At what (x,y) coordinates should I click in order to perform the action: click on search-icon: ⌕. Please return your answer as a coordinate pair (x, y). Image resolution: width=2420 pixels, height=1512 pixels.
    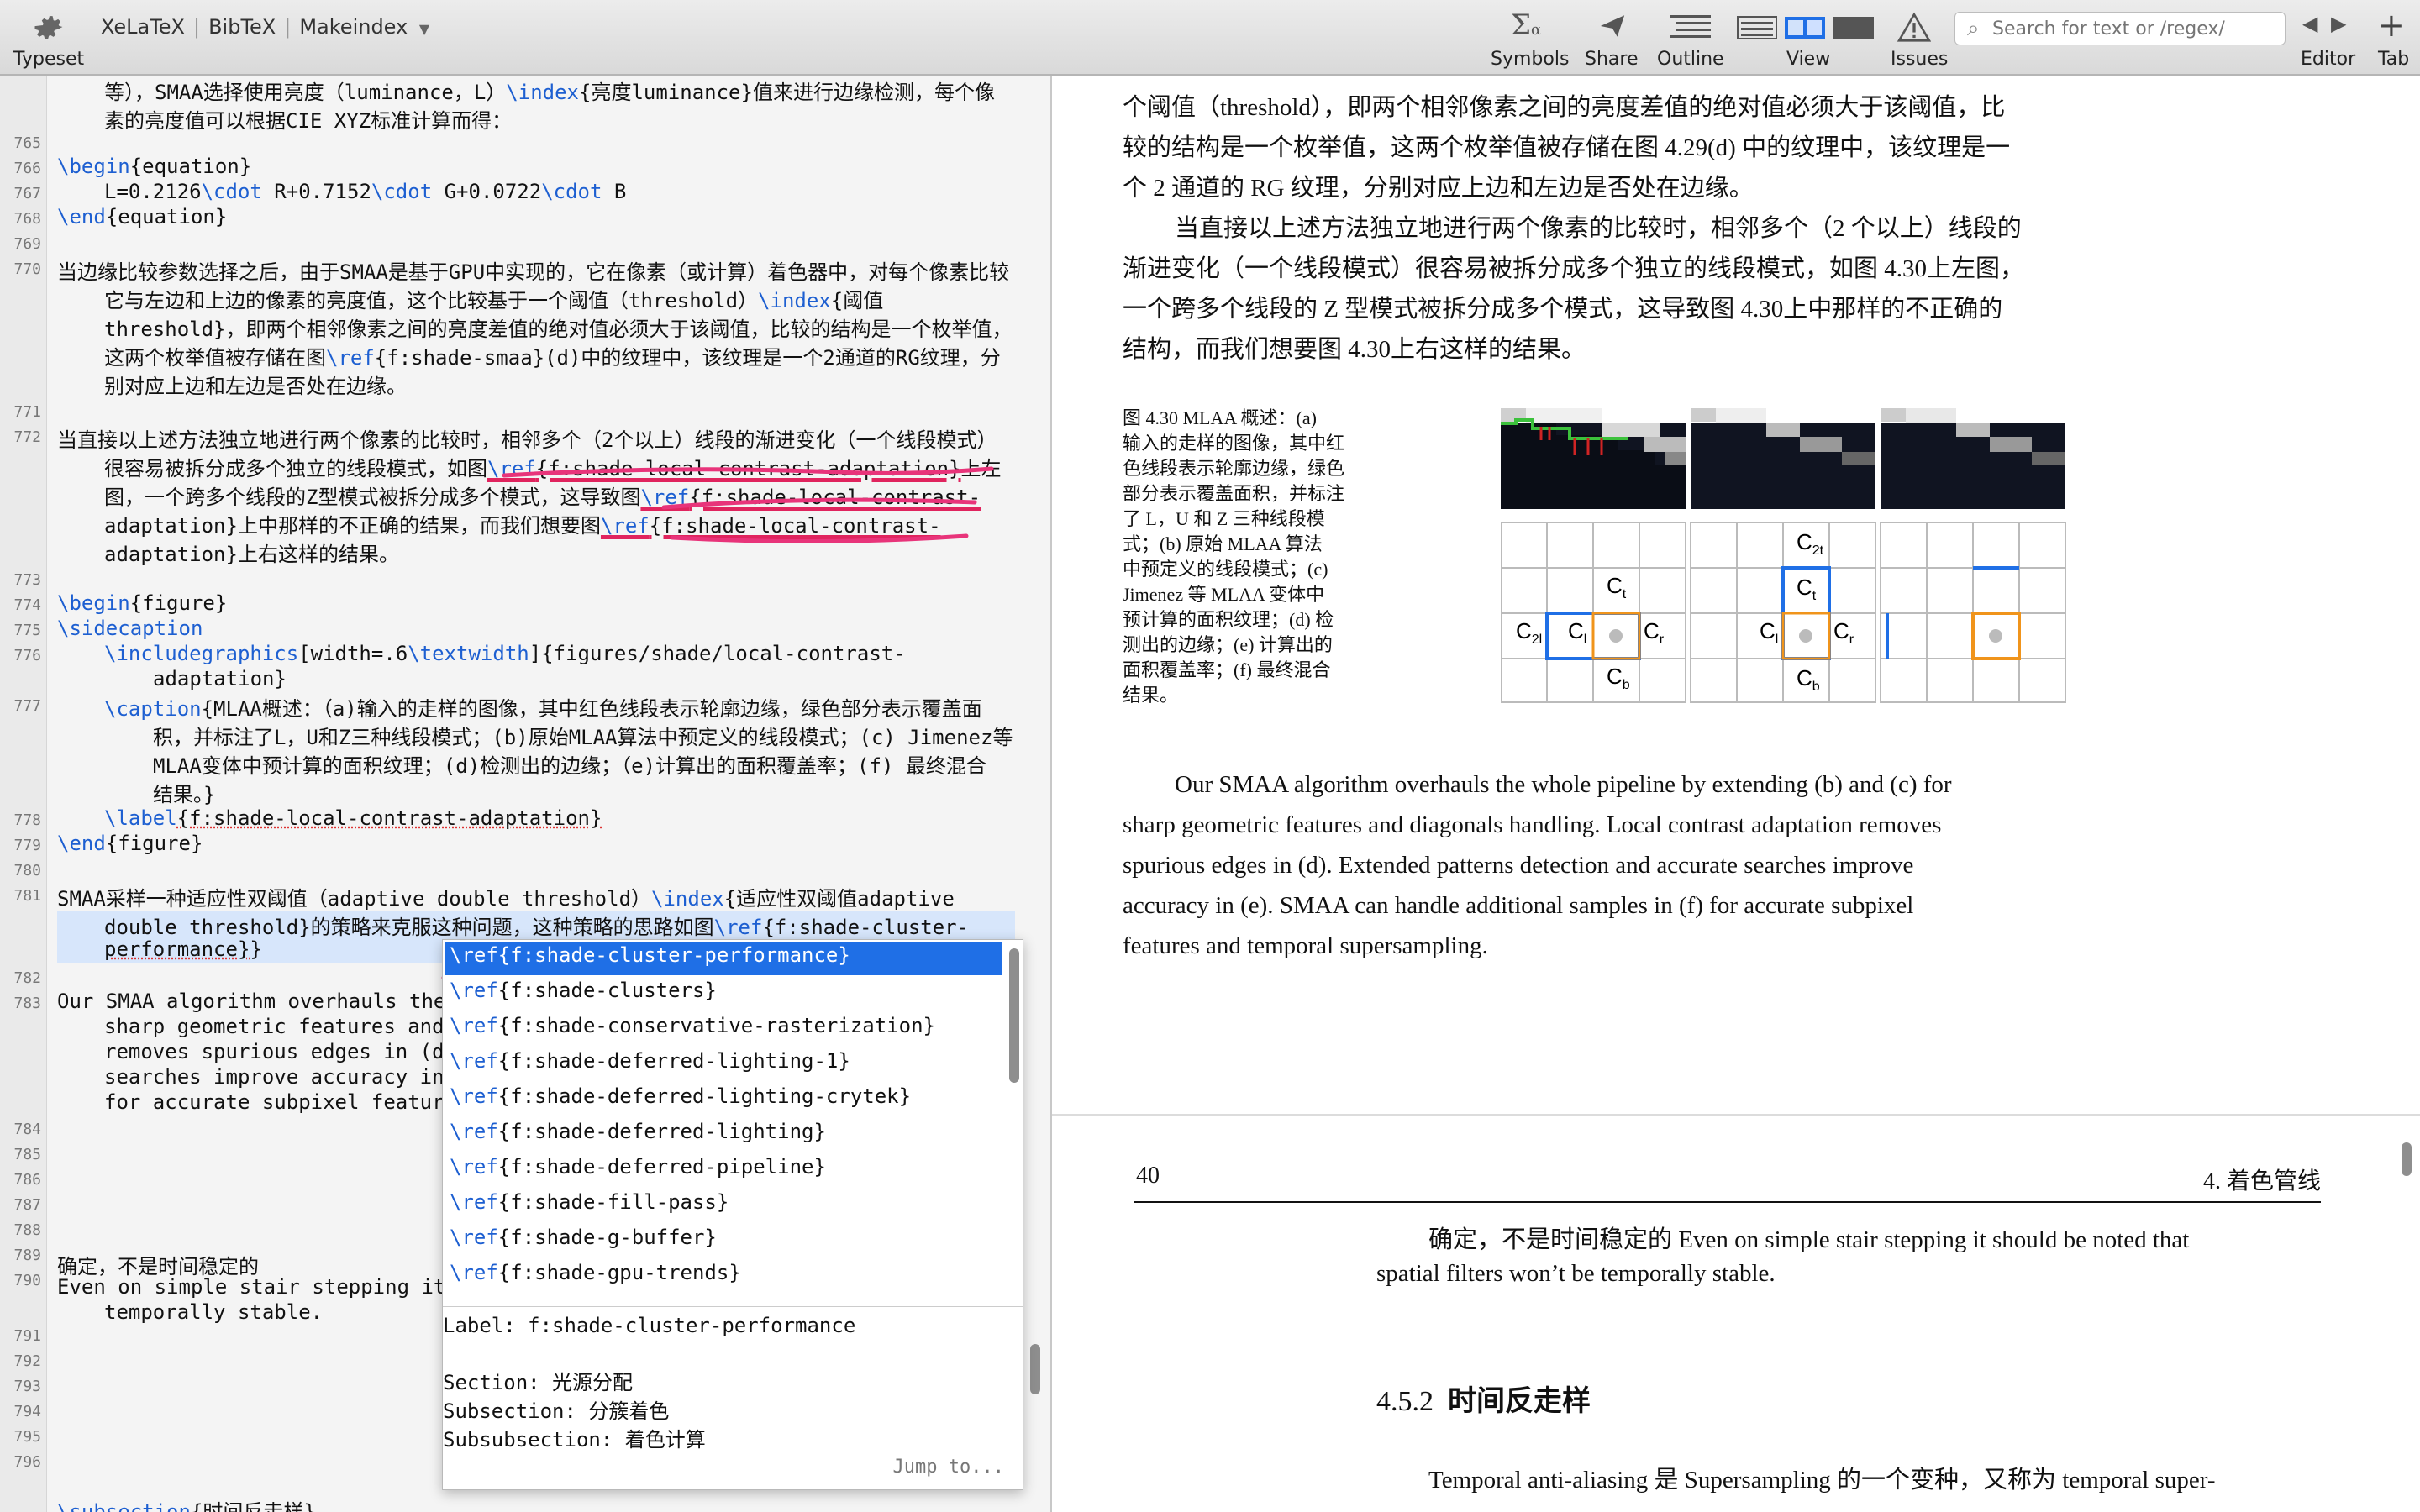
    Looking at the image, I should click on (1974, 28).